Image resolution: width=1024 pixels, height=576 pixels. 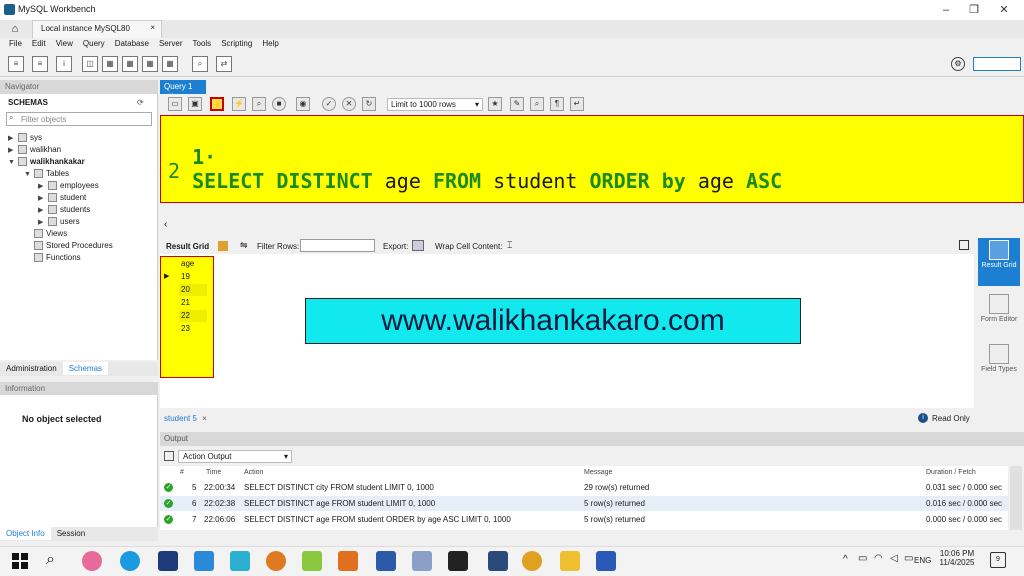 I want to click on search-icon: ⌕, so click(x=50, y=560).